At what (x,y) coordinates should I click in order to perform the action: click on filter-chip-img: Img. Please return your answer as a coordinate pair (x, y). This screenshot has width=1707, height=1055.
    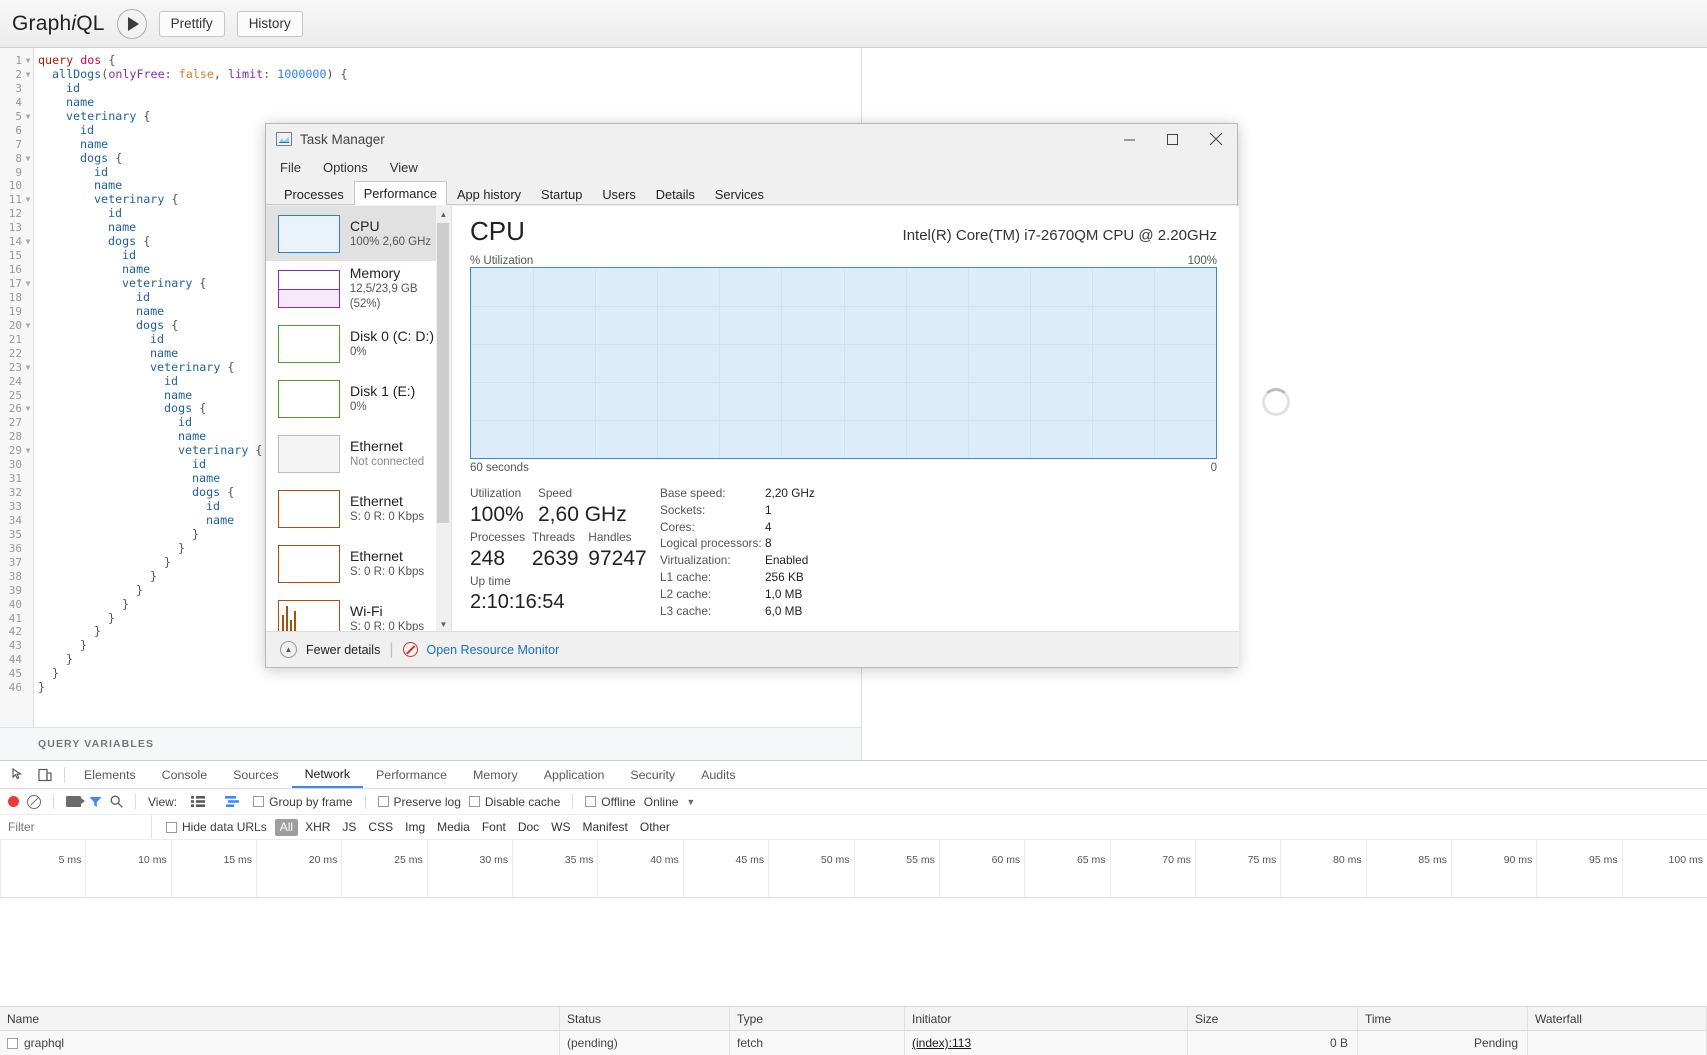
    Looking at the image, I should click on (415, 827).